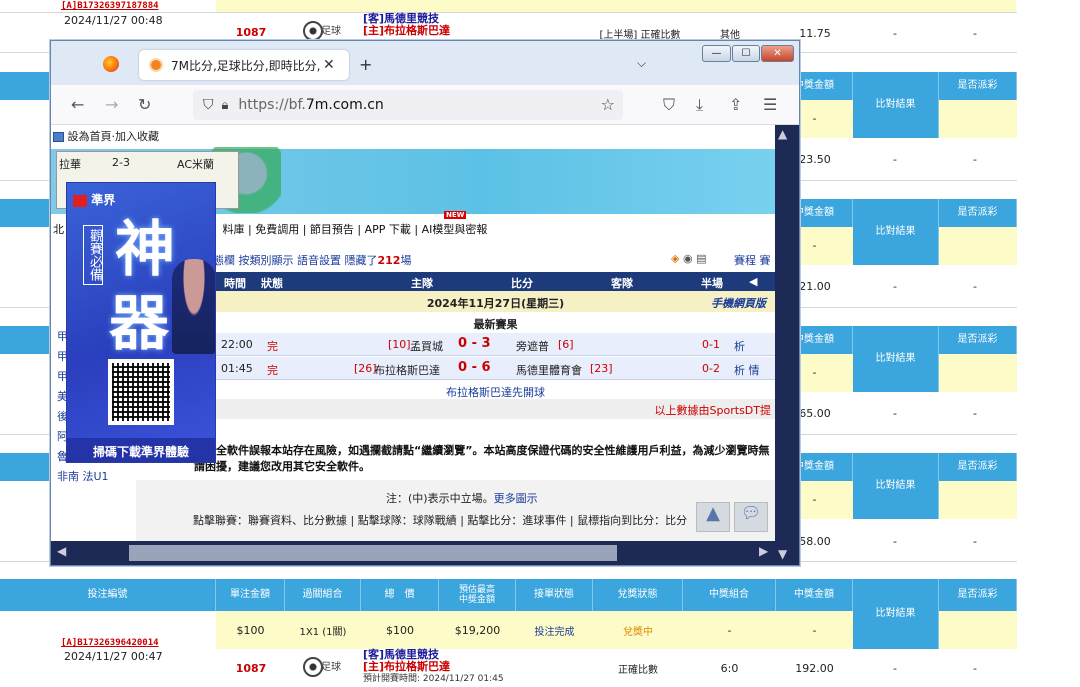 The height and width of the screenshot is (687, 1080). Describe the element at coordinates (141, 450) in the screenshot. I see `promo-footer: 掃碼下載準界體驗` at that location.